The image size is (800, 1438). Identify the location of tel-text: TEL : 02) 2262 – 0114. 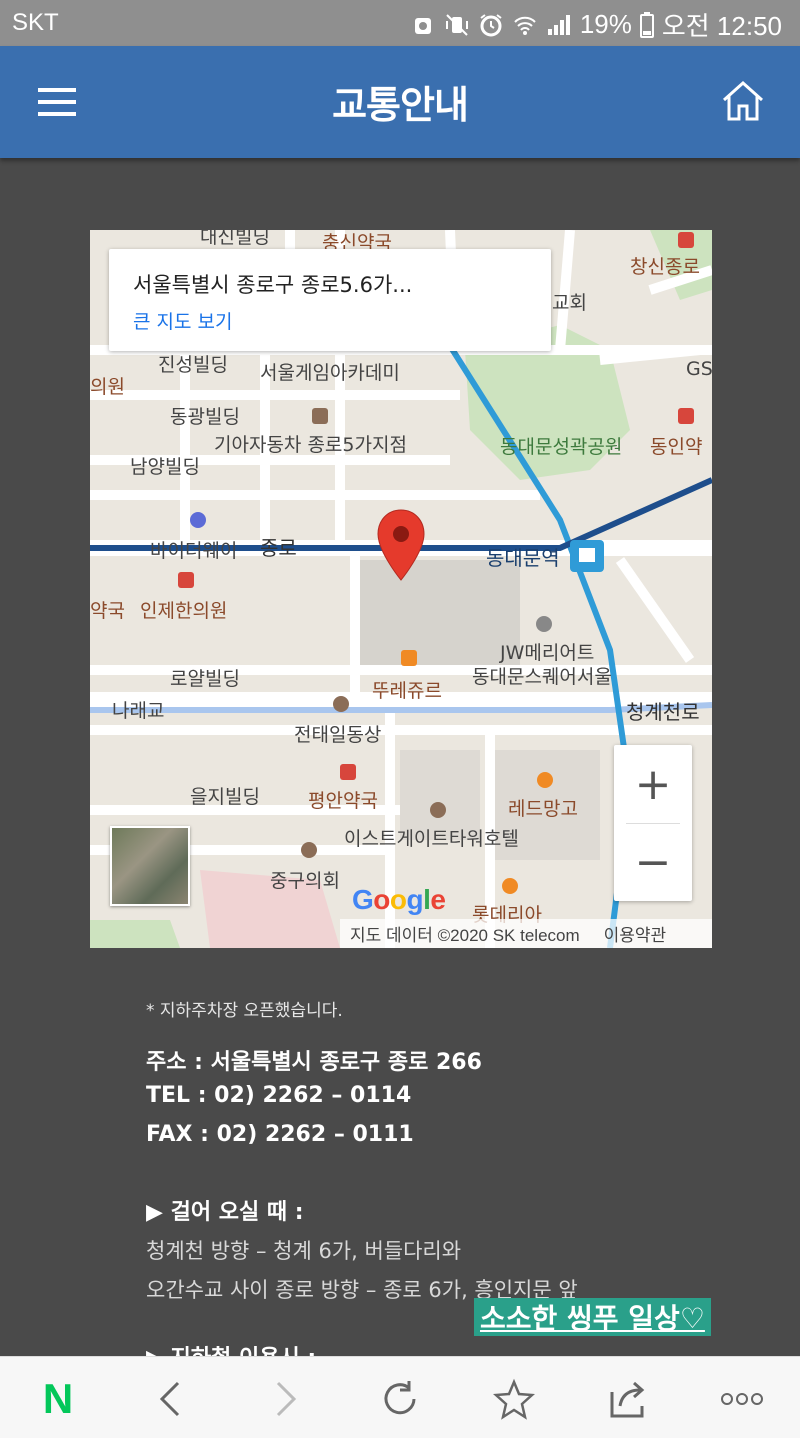
(278, 1095).